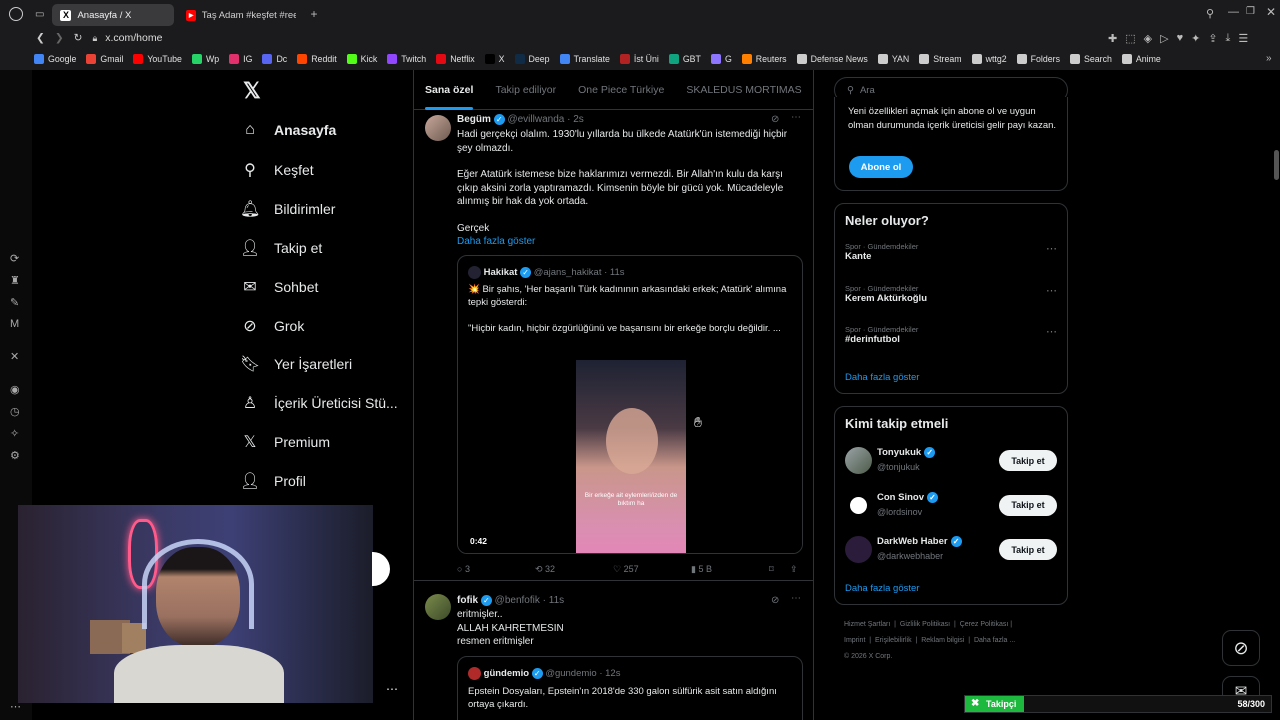 This screenshot has width=1280, height=720. I want to click on bookmark-page-icon: ✚, so click(1112, 38).